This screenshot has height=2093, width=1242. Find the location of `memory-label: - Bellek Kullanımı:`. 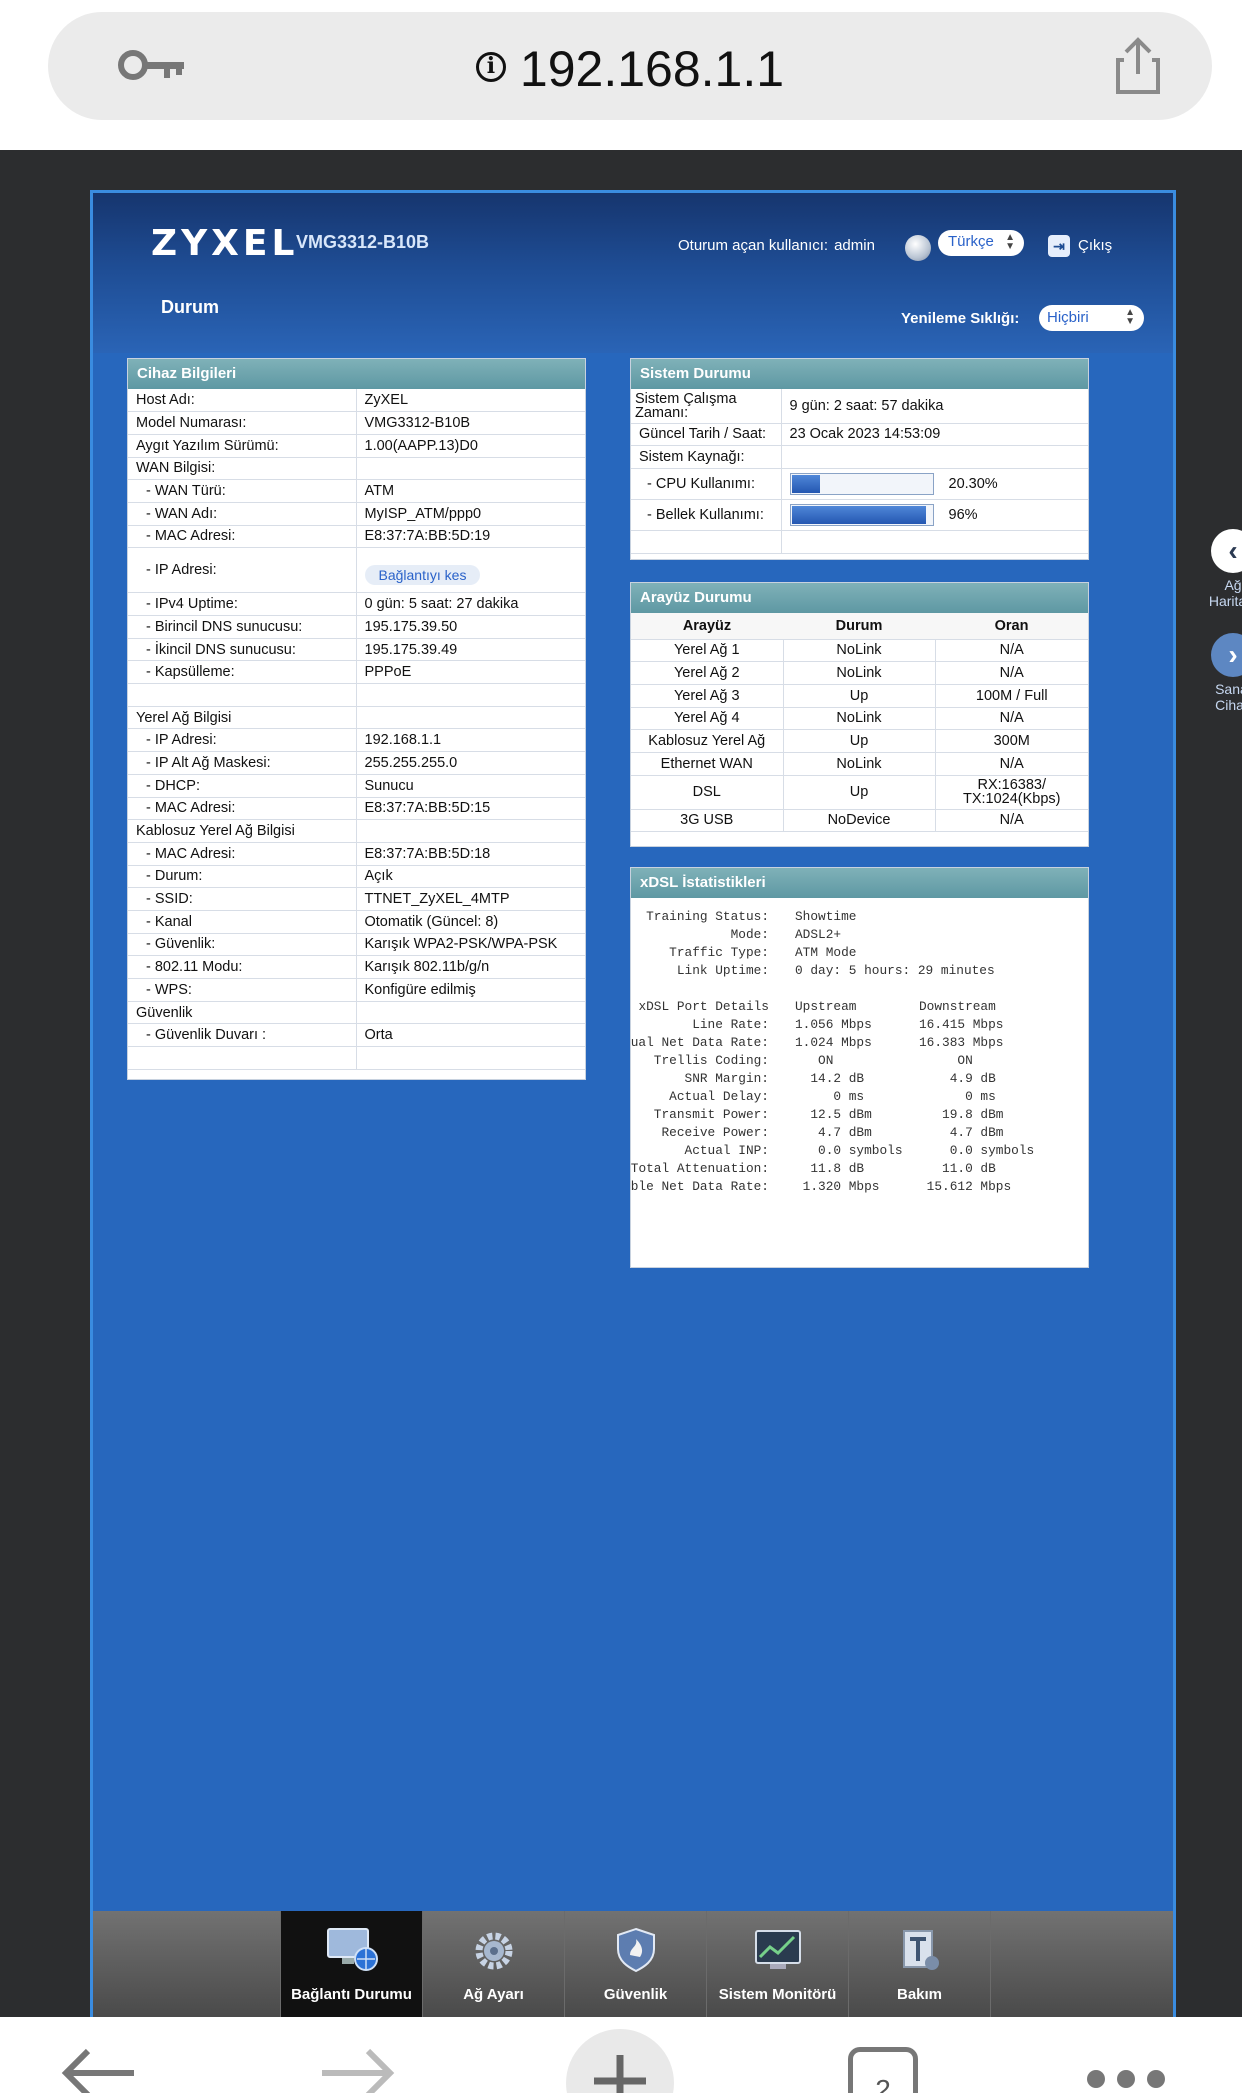

memory-label: - Bellek Kullanımı: is located at coordinates (706, 515).